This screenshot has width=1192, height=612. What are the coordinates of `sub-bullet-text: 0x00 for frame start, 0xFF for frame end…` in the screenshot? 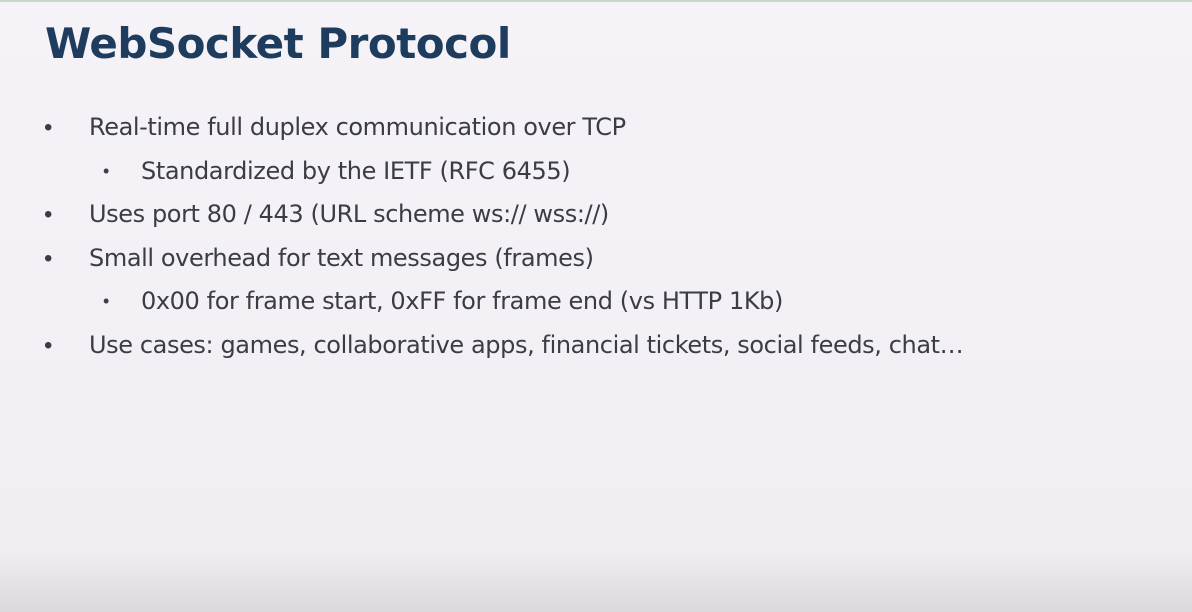 It's located at (462, 301).